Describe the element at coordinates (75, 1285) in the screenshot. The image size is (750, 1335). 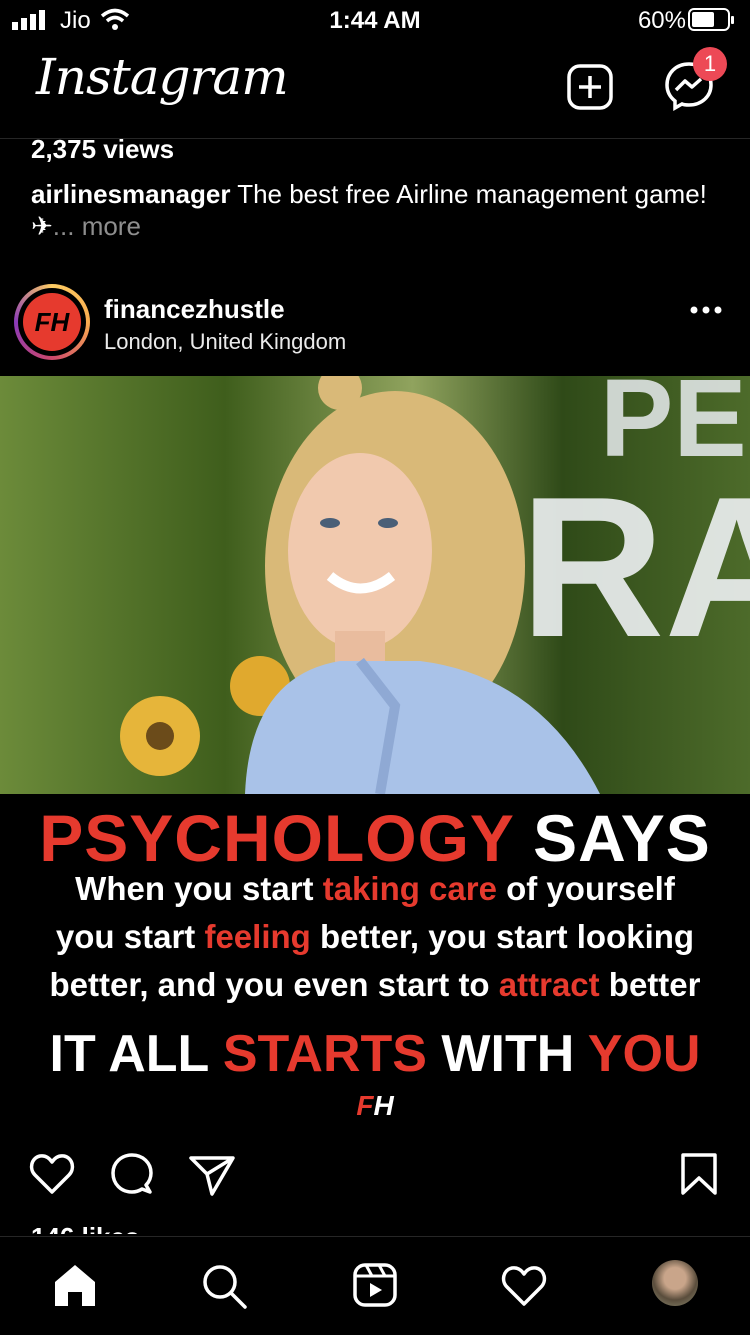
I see `home-icon` at that location.